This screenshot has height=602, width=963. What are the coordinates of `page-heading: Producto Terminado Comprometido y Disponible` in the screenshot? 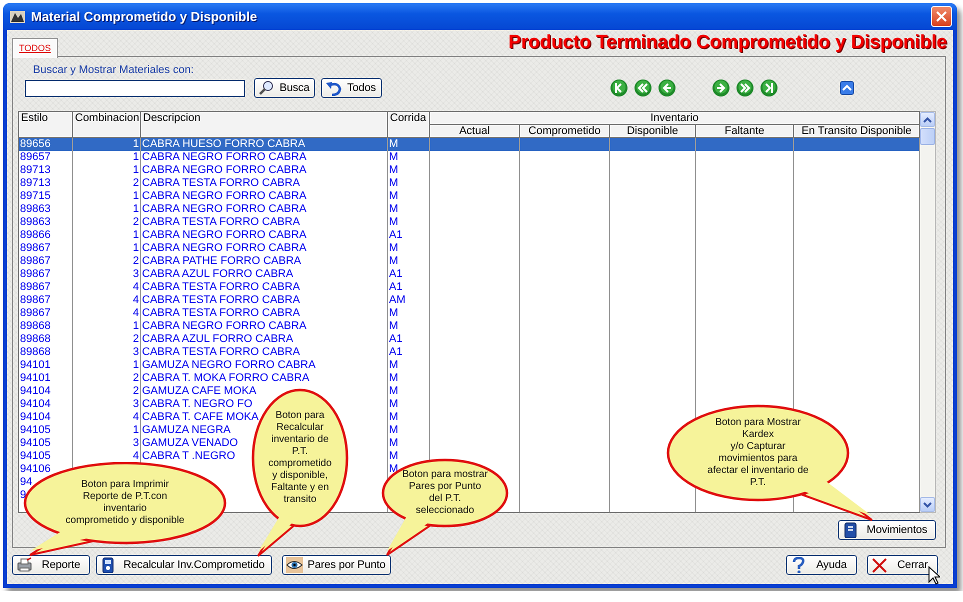 It's located at (727, 43).